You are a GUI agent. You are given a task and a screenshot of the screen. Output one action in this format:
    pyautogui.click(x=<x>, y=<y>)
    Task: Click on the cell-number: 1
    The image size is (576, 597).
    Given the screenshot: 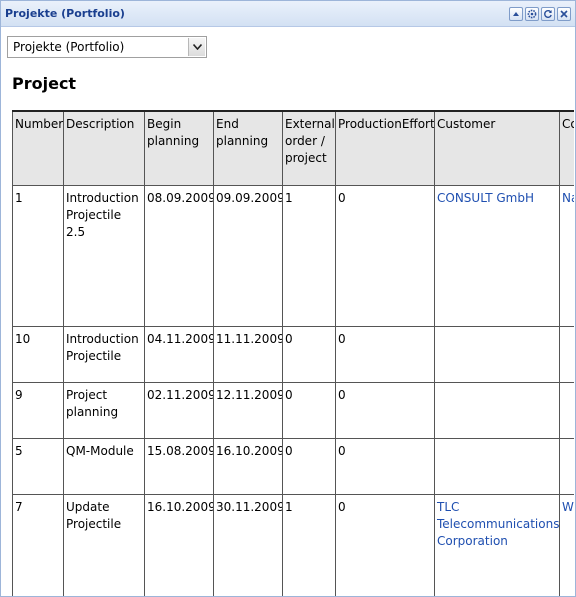 What is the action you would take?
    pyautogui.click(x=38, y=256)
    